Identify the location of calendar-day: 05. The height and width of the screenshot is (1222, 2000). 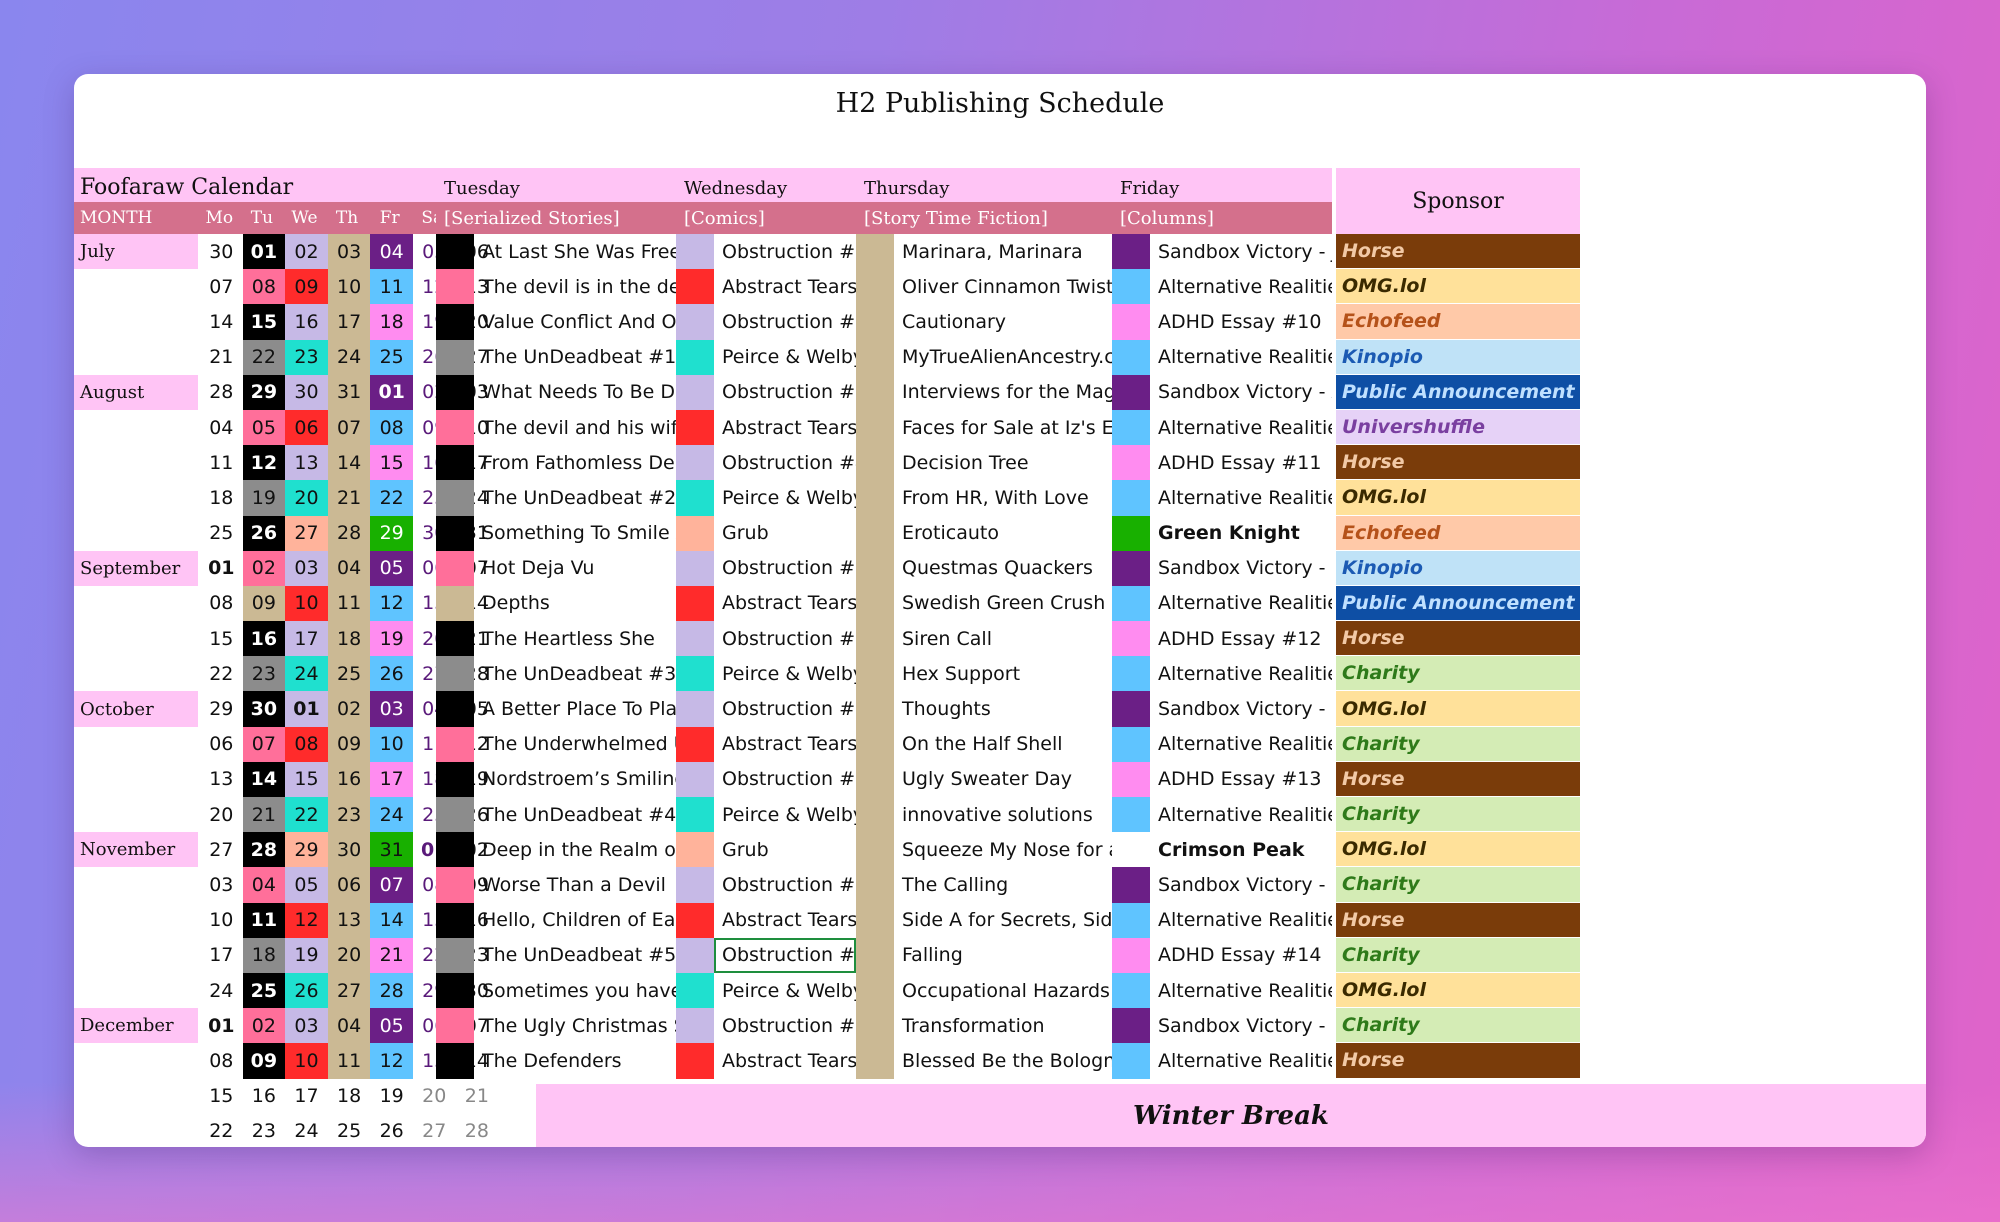
(264, 427).